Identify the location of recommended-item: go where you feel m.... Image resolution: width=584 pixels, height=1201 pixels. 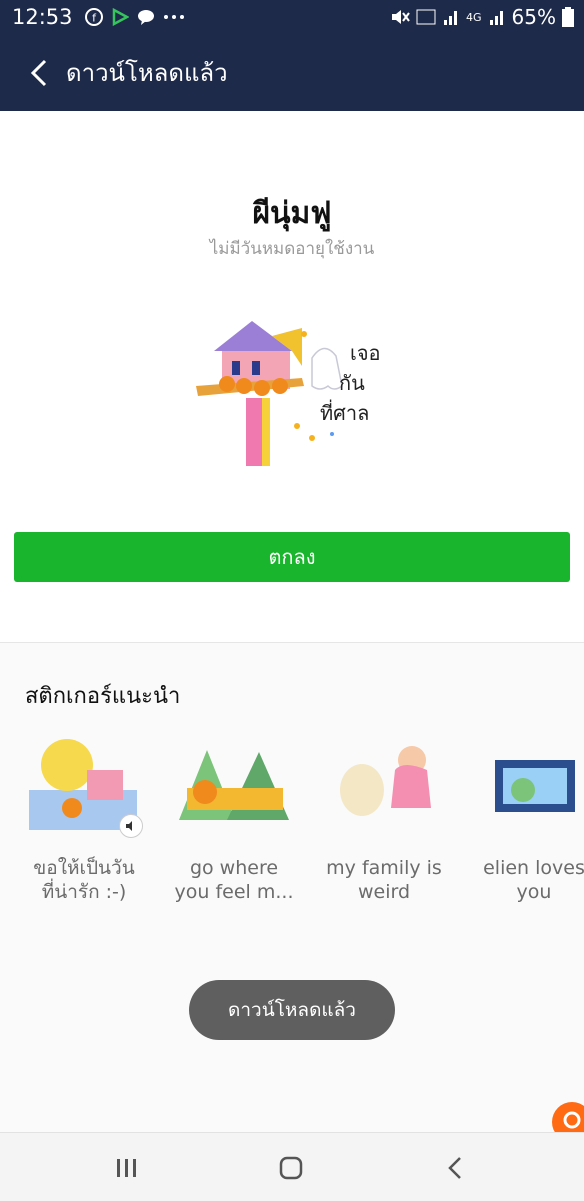
(234, 817).